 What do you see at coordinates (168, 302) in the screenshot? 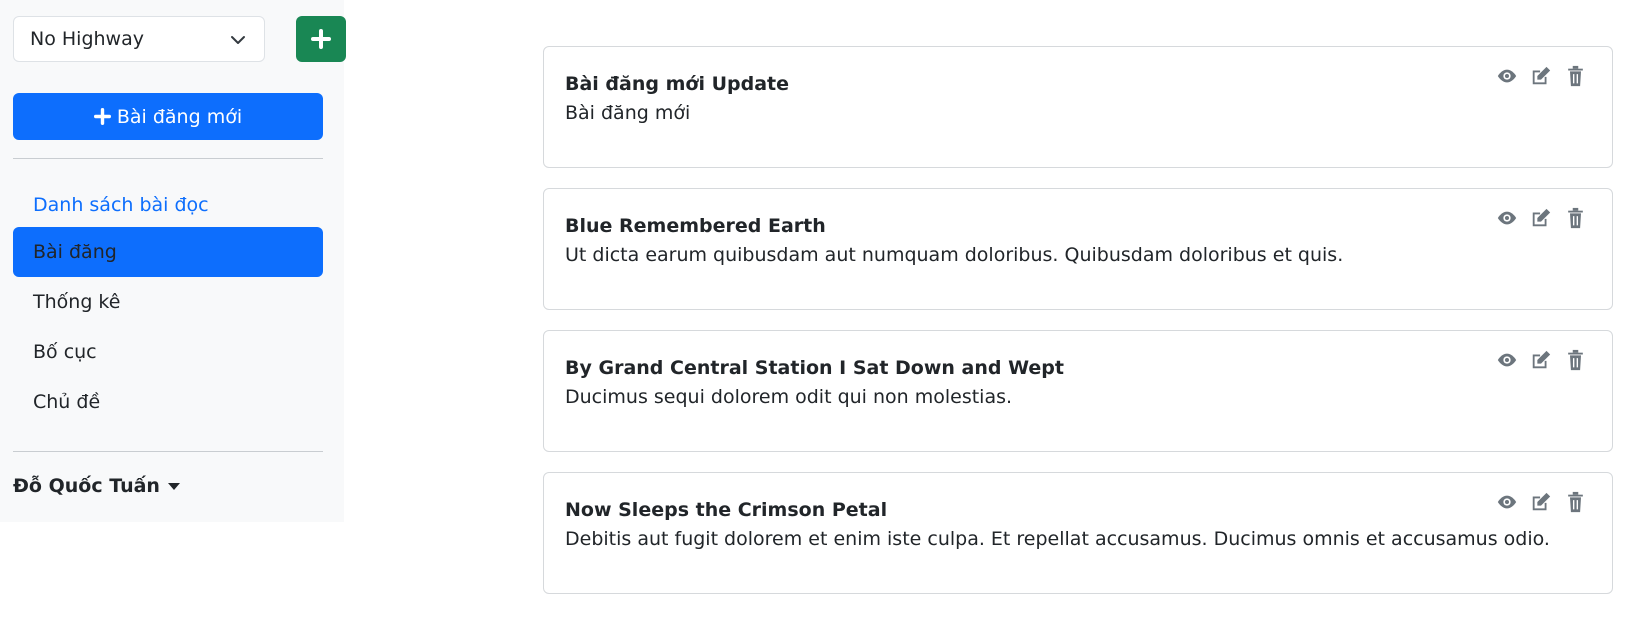
I see `sidebar-item-statistics: Thống kê` at bounding box center [168, 302].